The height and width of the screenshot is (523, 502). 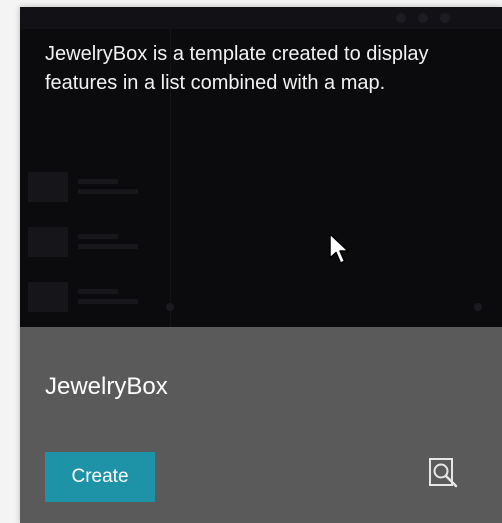 I want to click on preview-app-header, so click(x=261, y=18).